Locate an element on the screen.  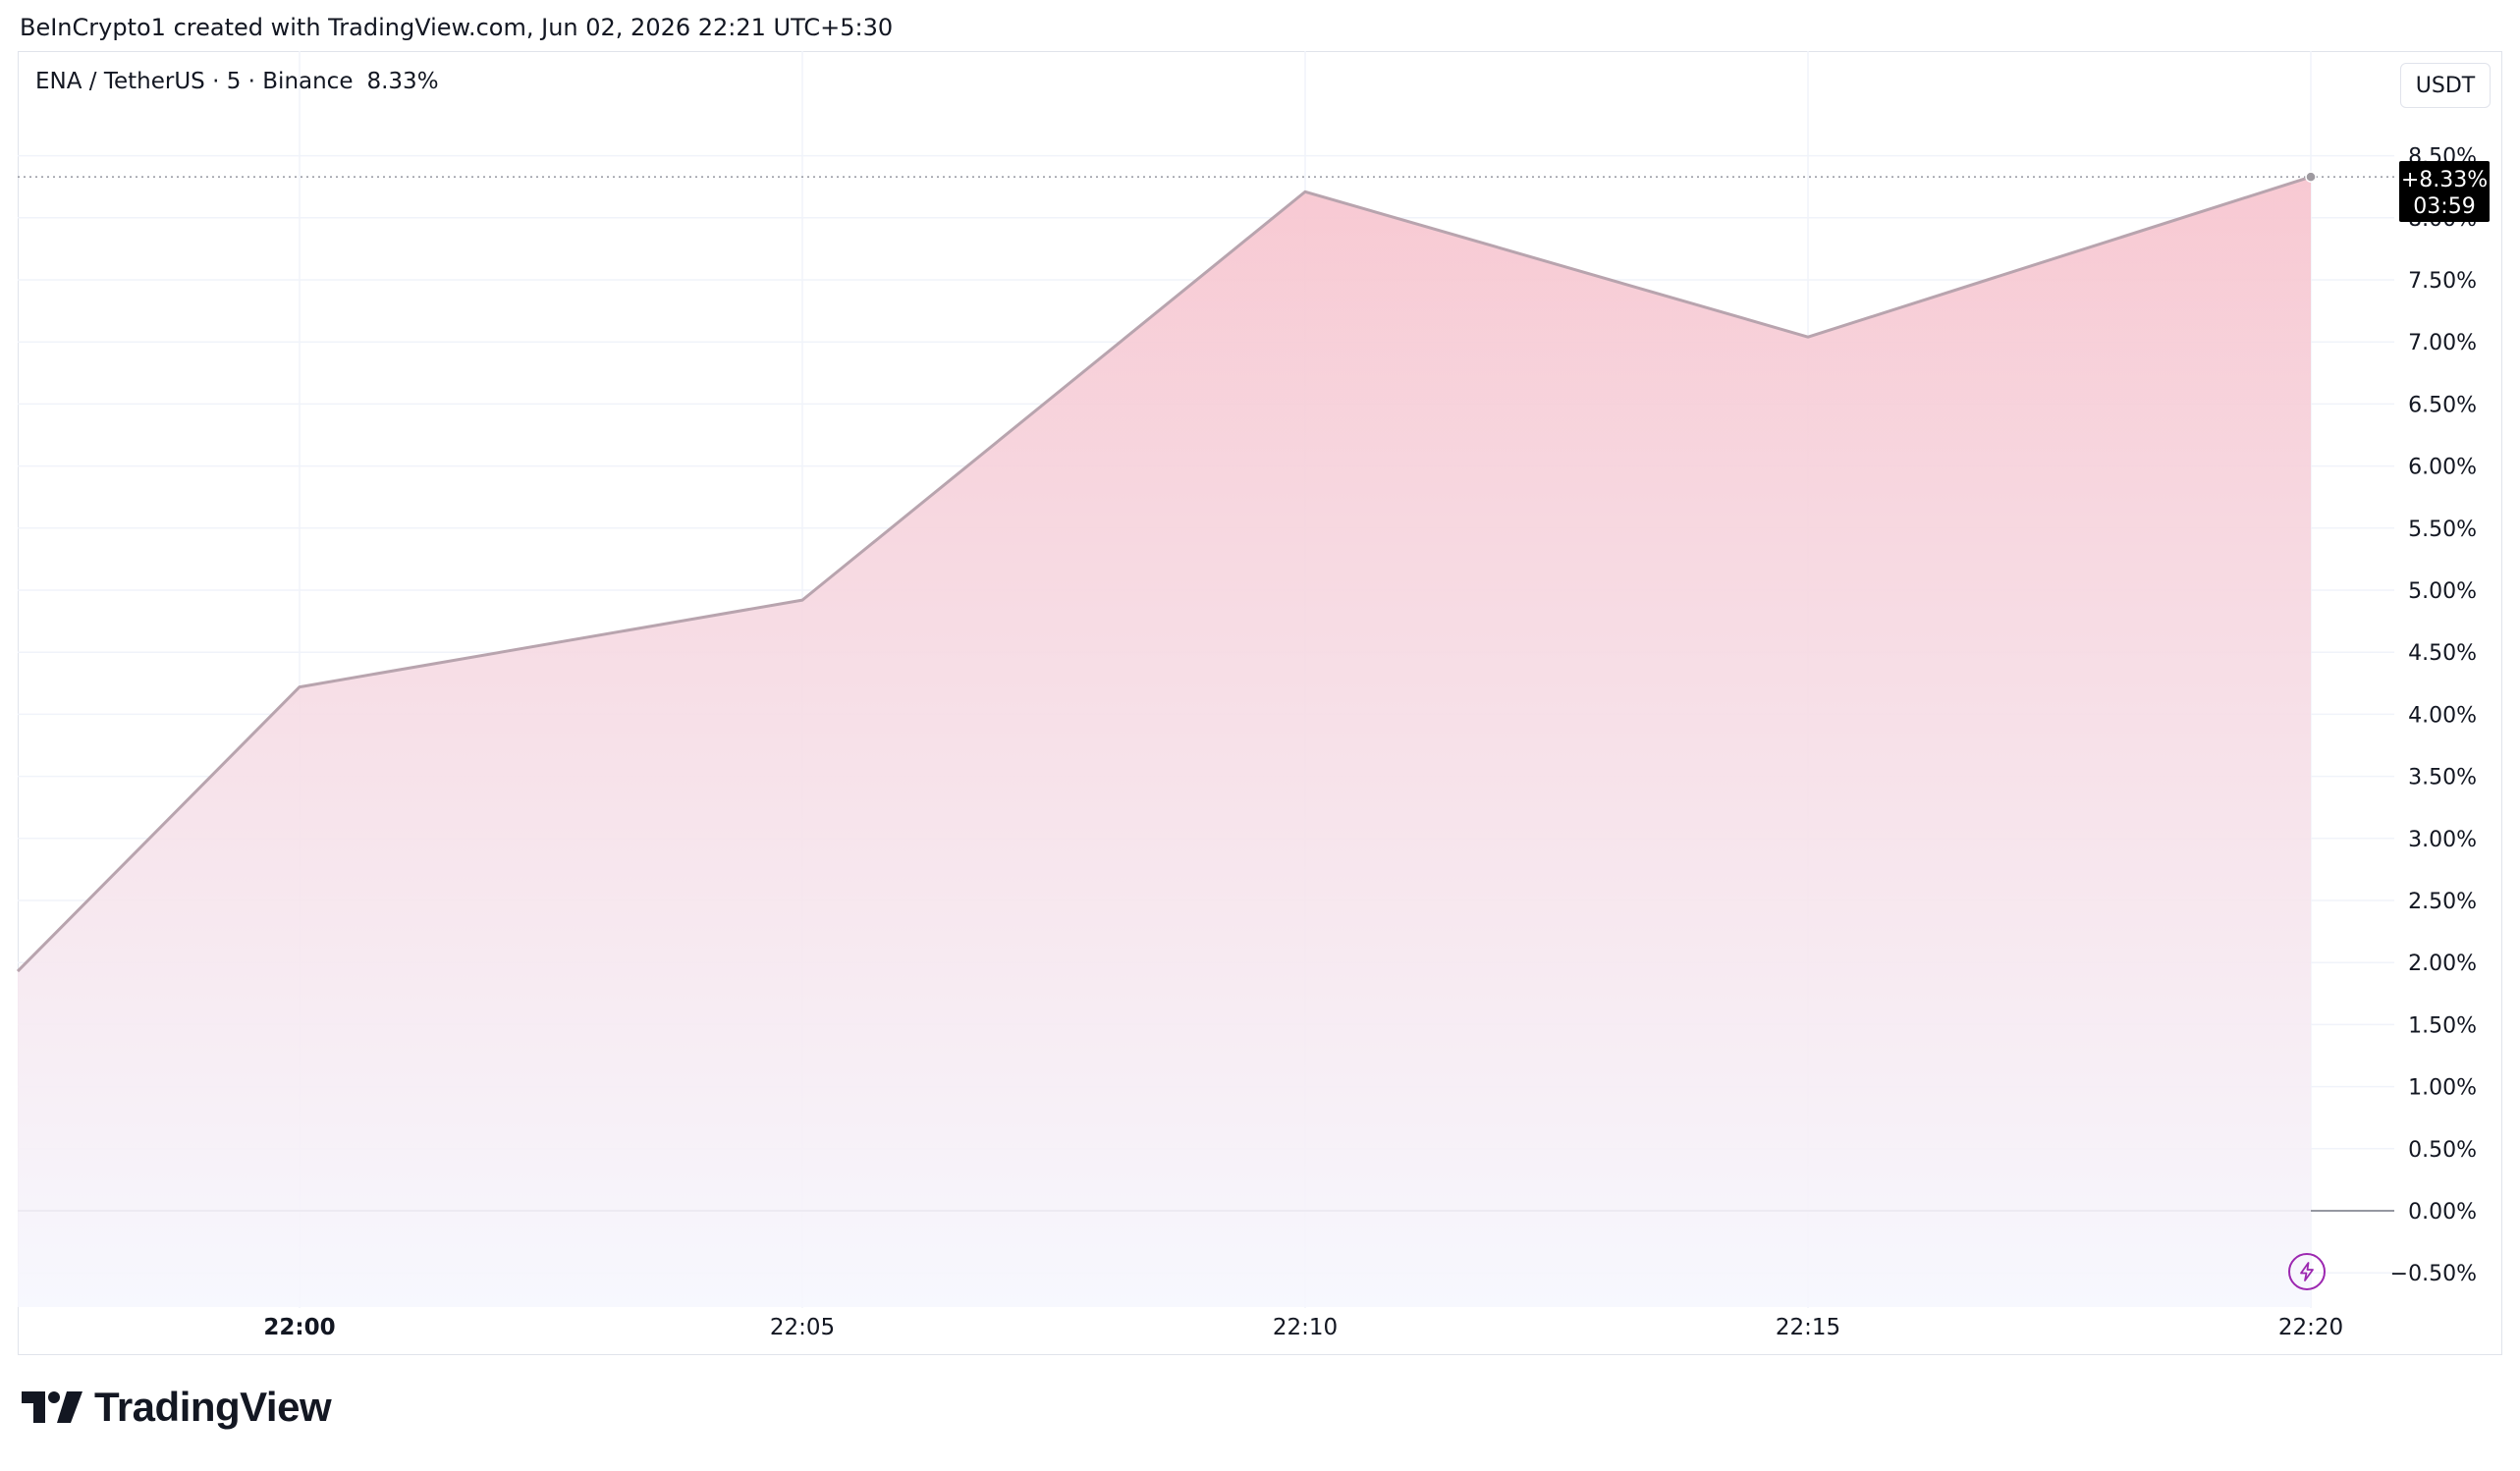
y-tick-label: 1.00% is located at coordinates (2442, 1088).